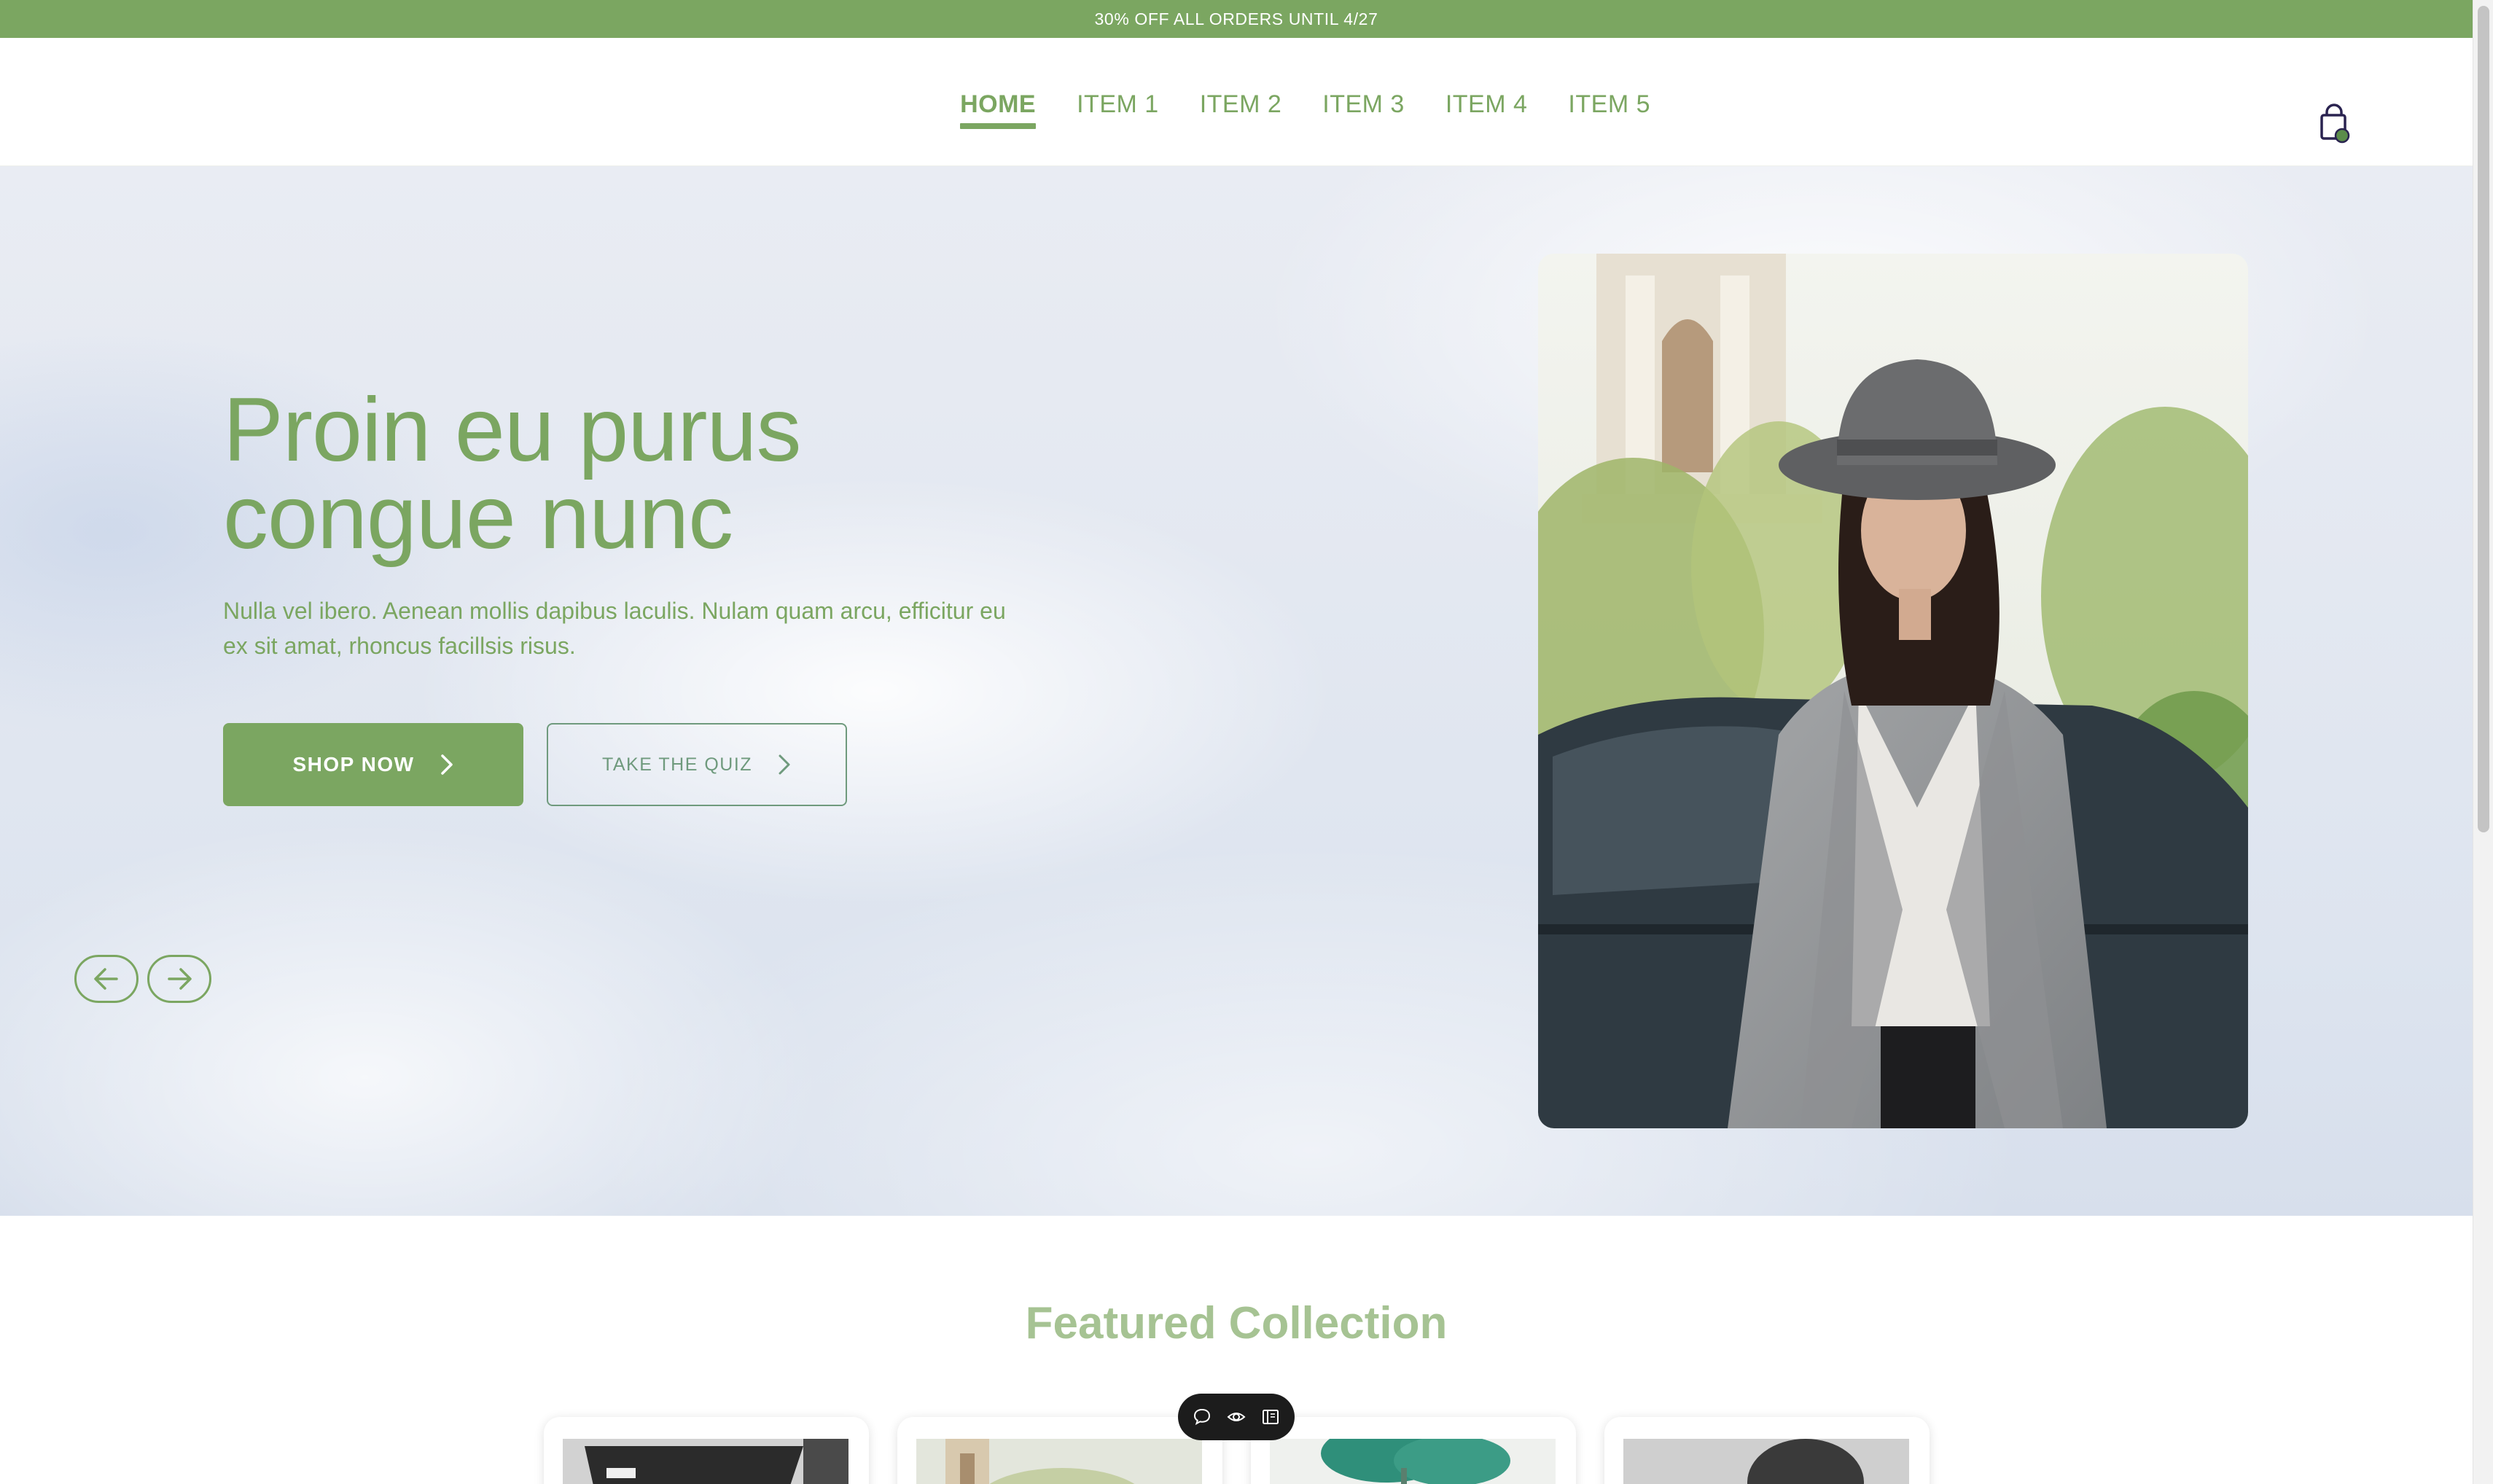 This screenshot has height=1484, width=2493. I want to click on featured-collection-title: Featured Collection, so click(1236, 1323).